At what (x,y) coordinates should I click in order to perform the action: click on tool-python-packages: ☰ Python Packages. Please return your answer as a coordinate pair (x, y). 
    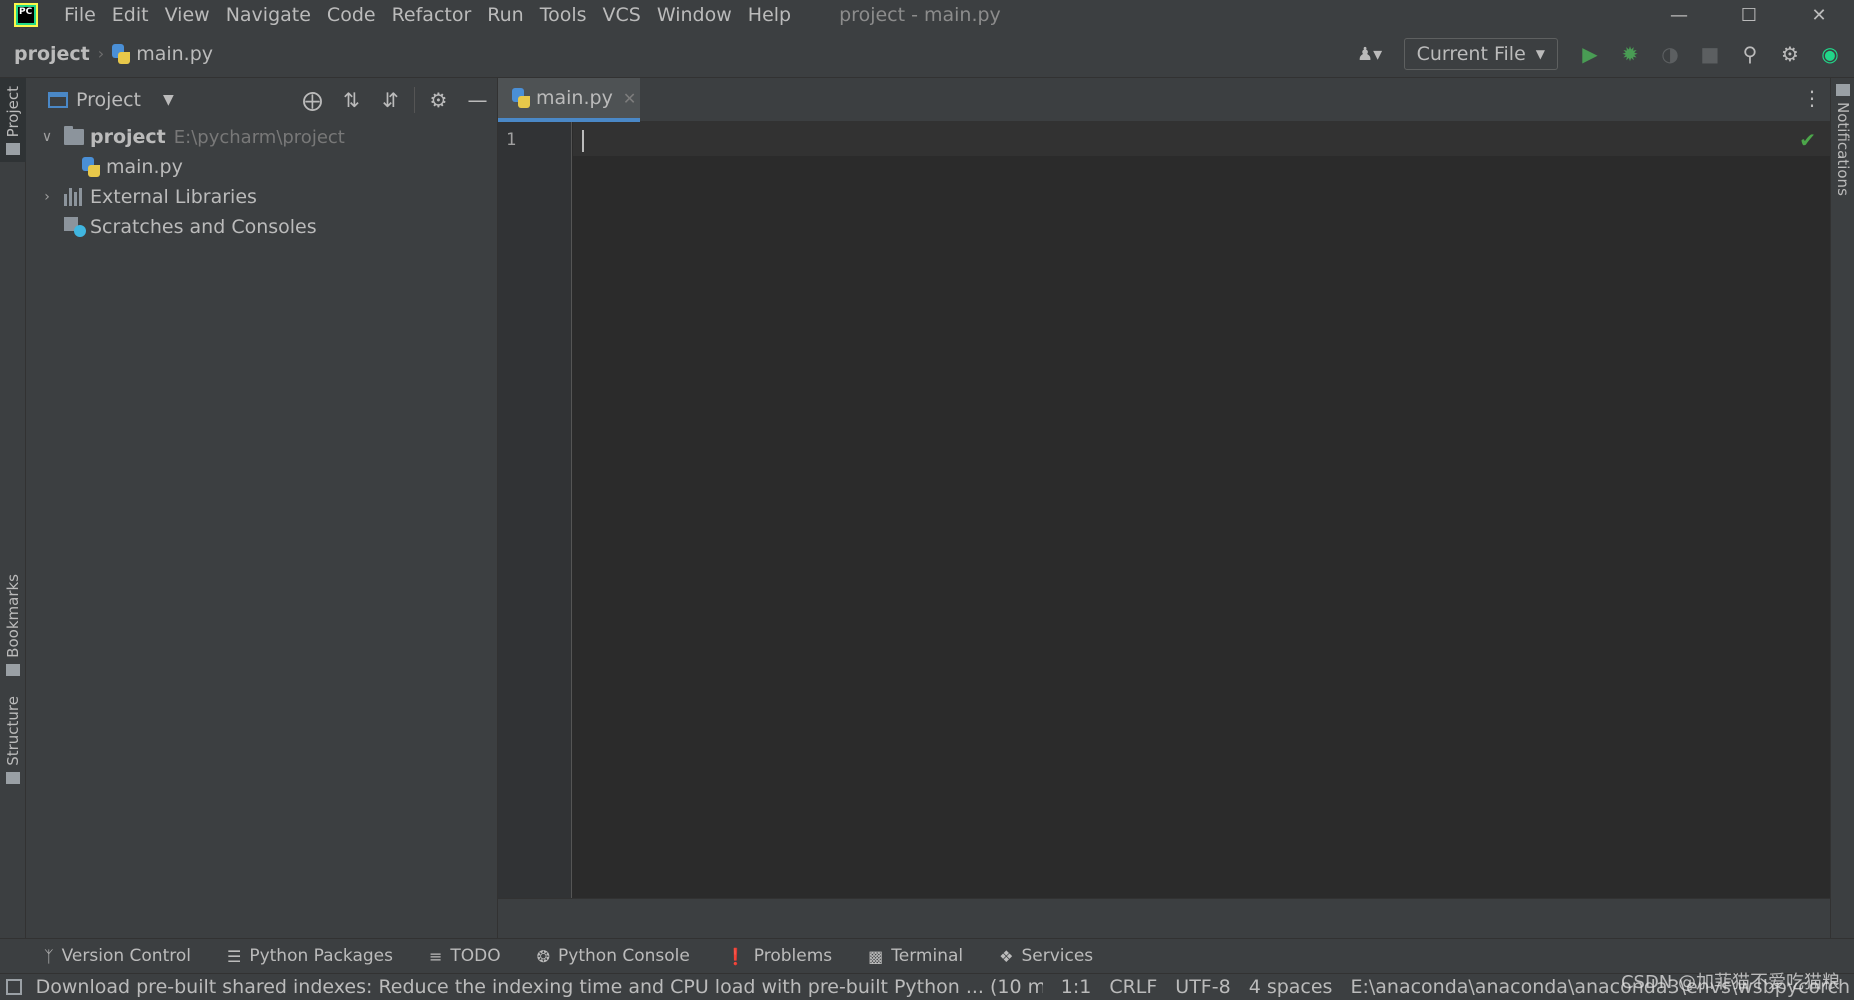
    Looking at the image, I should click on (310, 956).